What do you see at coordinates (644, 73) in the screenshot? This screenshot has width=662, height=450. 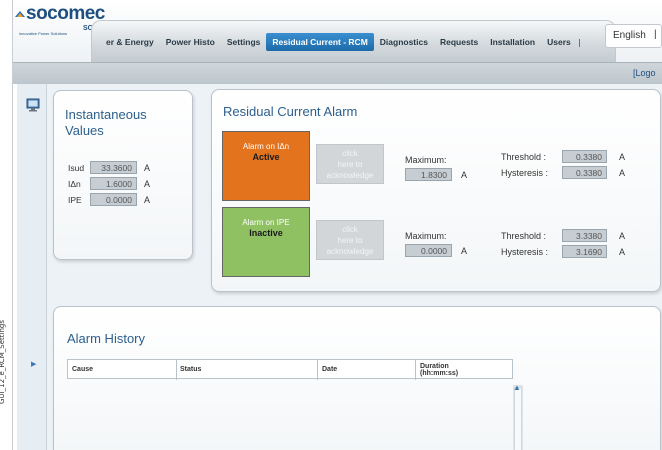 I see `logout-link: [Logo` at bounding box center [644, 73].